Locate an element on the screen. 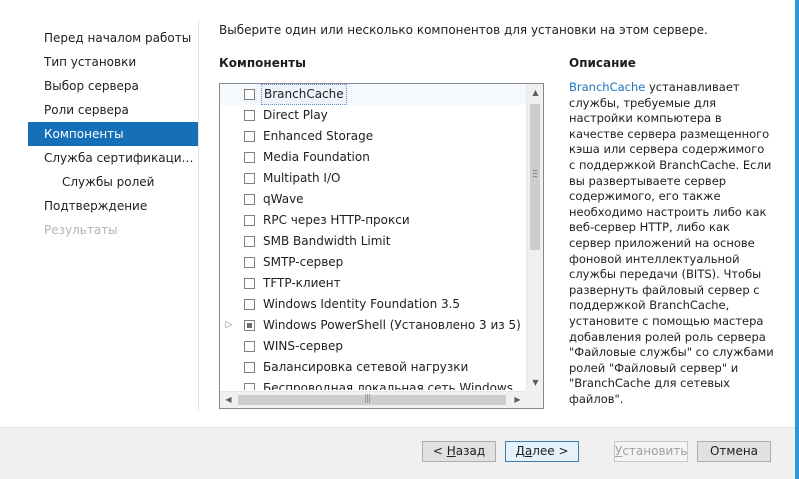  nav-item: Службы ролей is located at coordinates (113, 182).